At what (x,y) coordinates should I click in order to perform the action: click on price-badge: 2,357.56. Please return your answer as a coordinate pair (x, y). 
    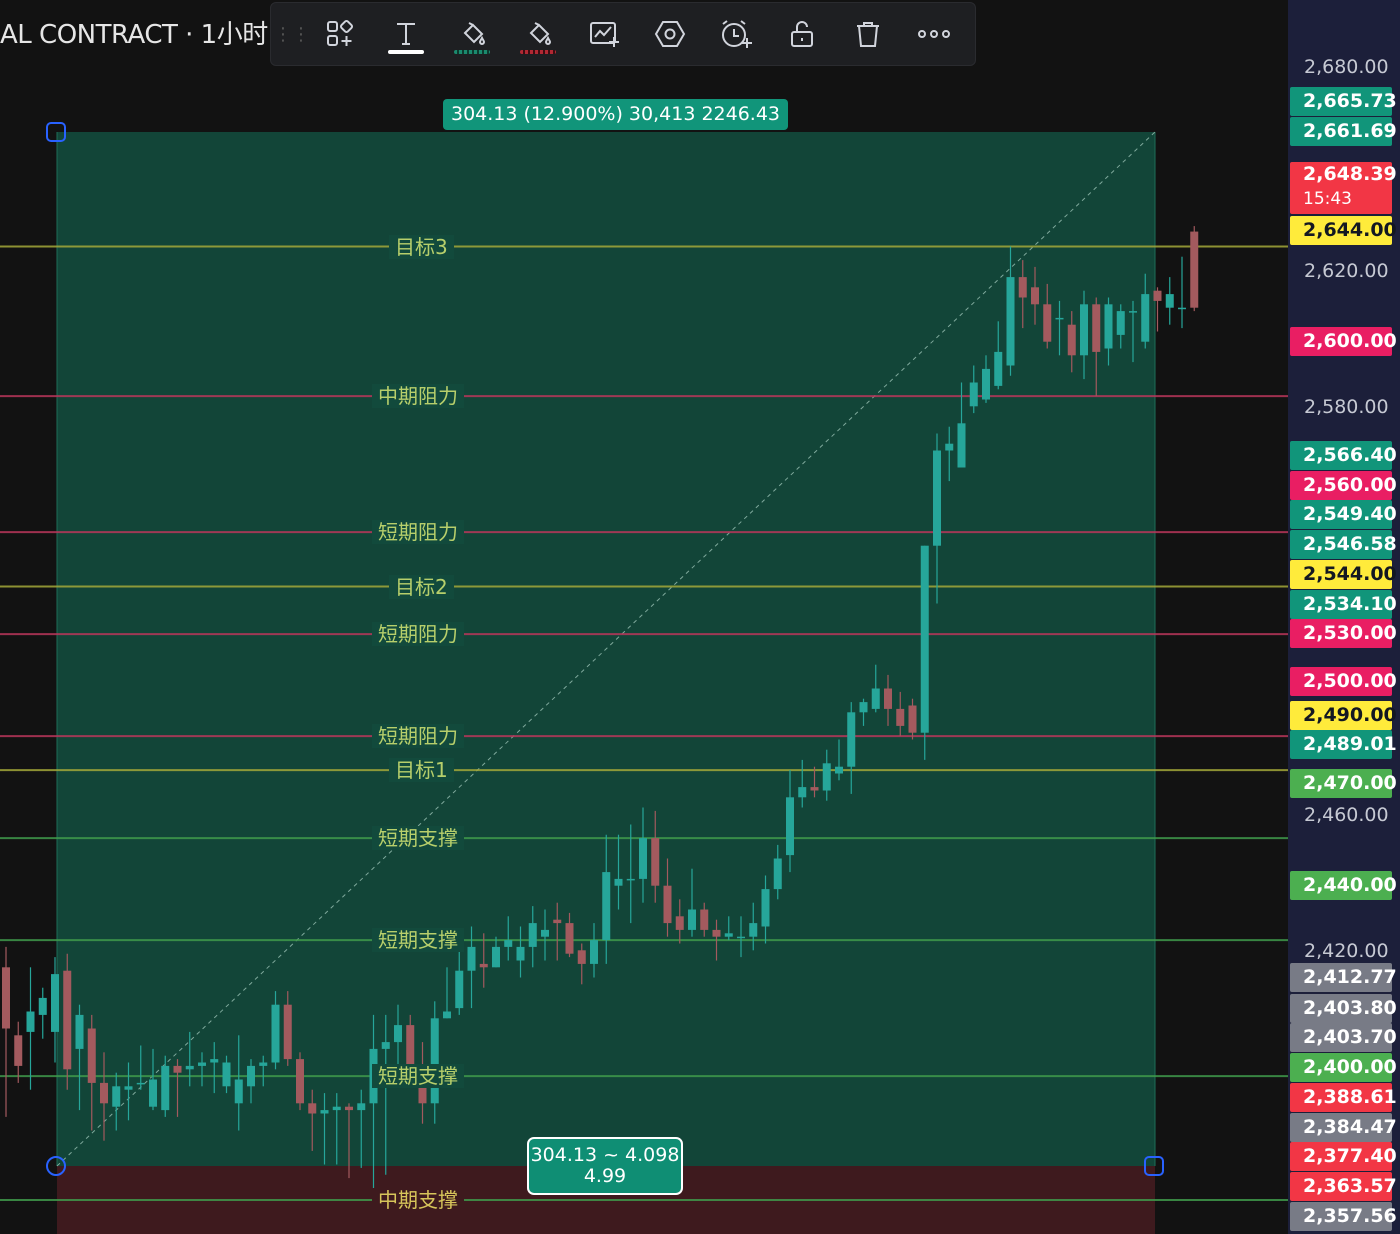
    Looking at the image, I should click on (1343, 1216).